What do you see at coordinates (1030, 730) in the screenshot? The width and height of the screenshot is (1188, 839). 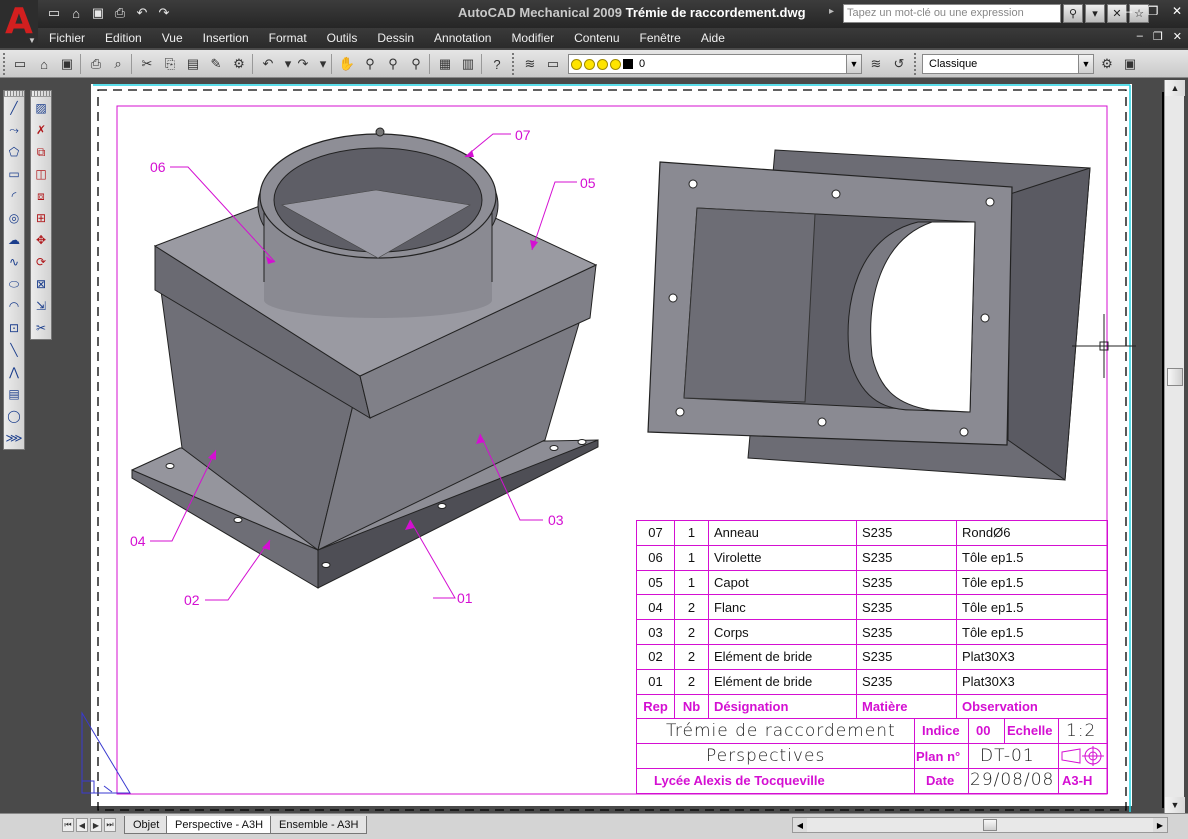 I see `echelle-label: Echelle` at bounding box center [1030, 730].